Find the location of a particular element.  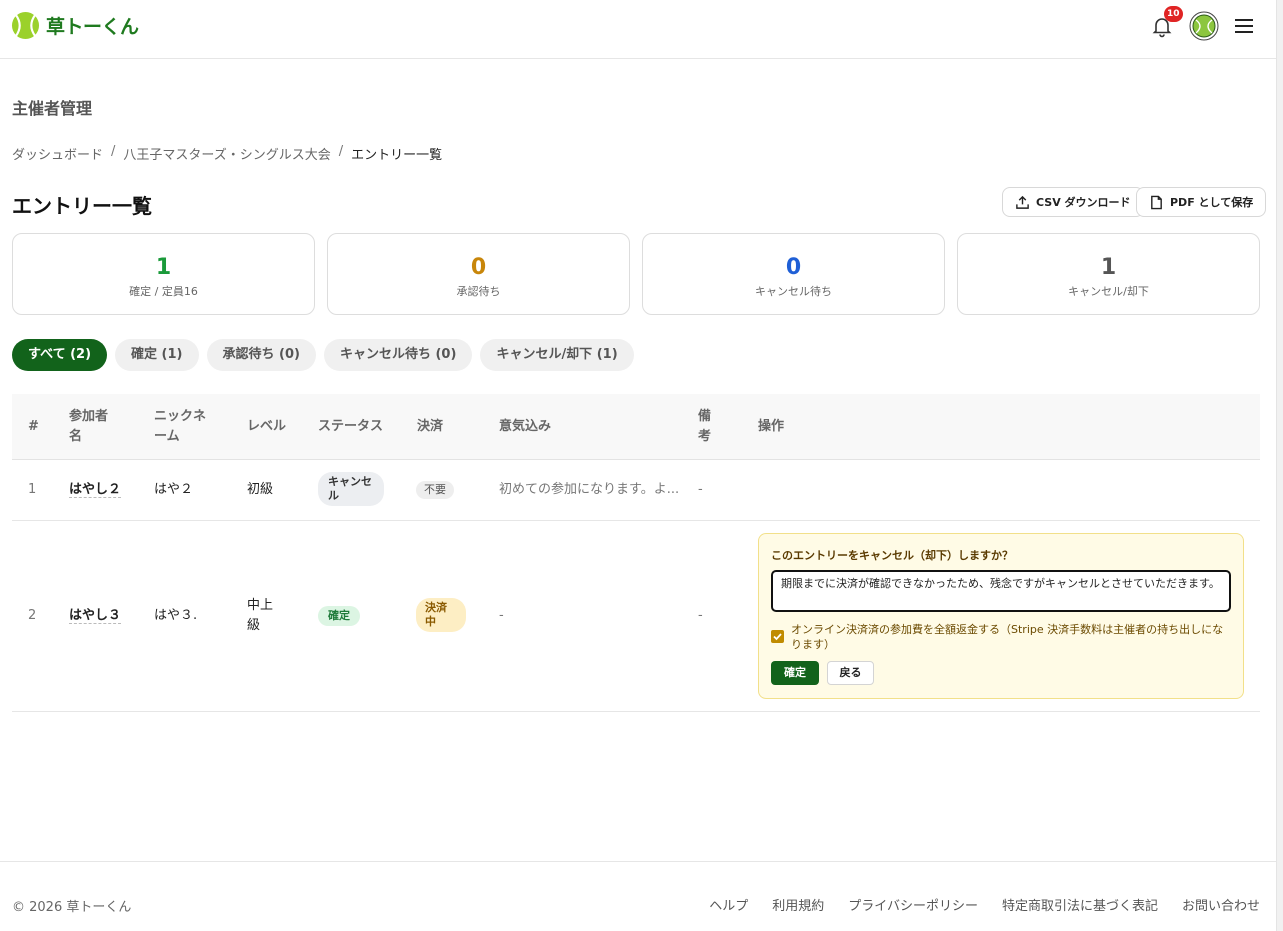

stat-card-pending: 0 承認待ち is located at coordinates (478, 274).